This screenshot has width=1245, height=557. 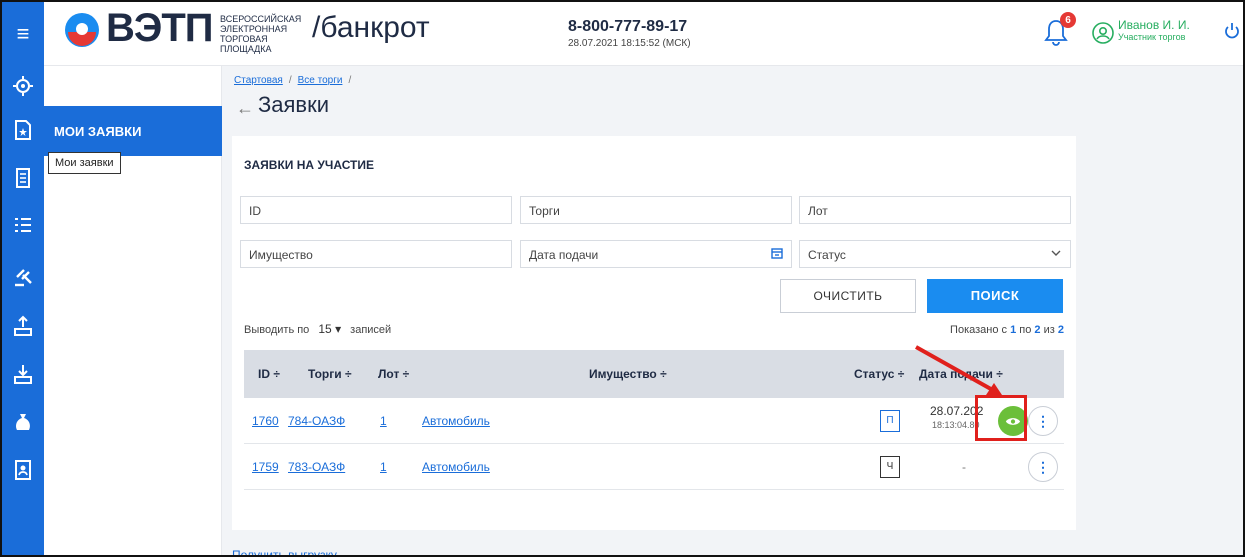 What do you see at coordinates (284, 551) in the screenshot?
I see `export-link: Получить выгрузку` at bounding box center [284, 551].